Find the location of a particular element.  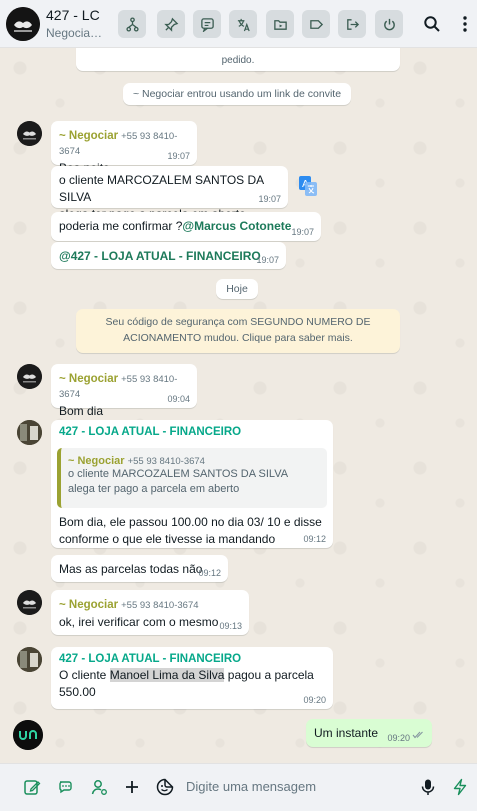

message-text: conforme o que ele tivesse ia mandando is located at coordinates (167, 539).